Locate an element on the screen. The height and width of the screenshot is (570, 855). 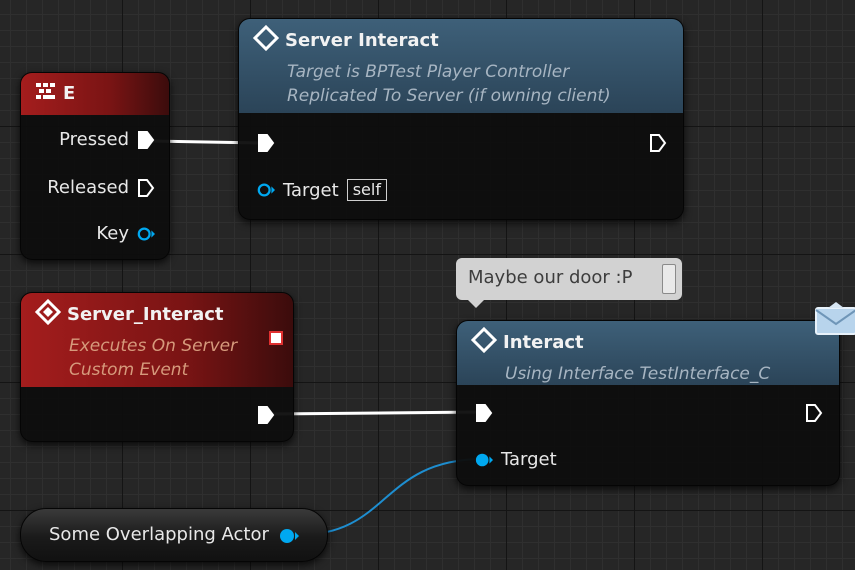
comment-text: Maybe our door :P is located at coordinates (550, 277).